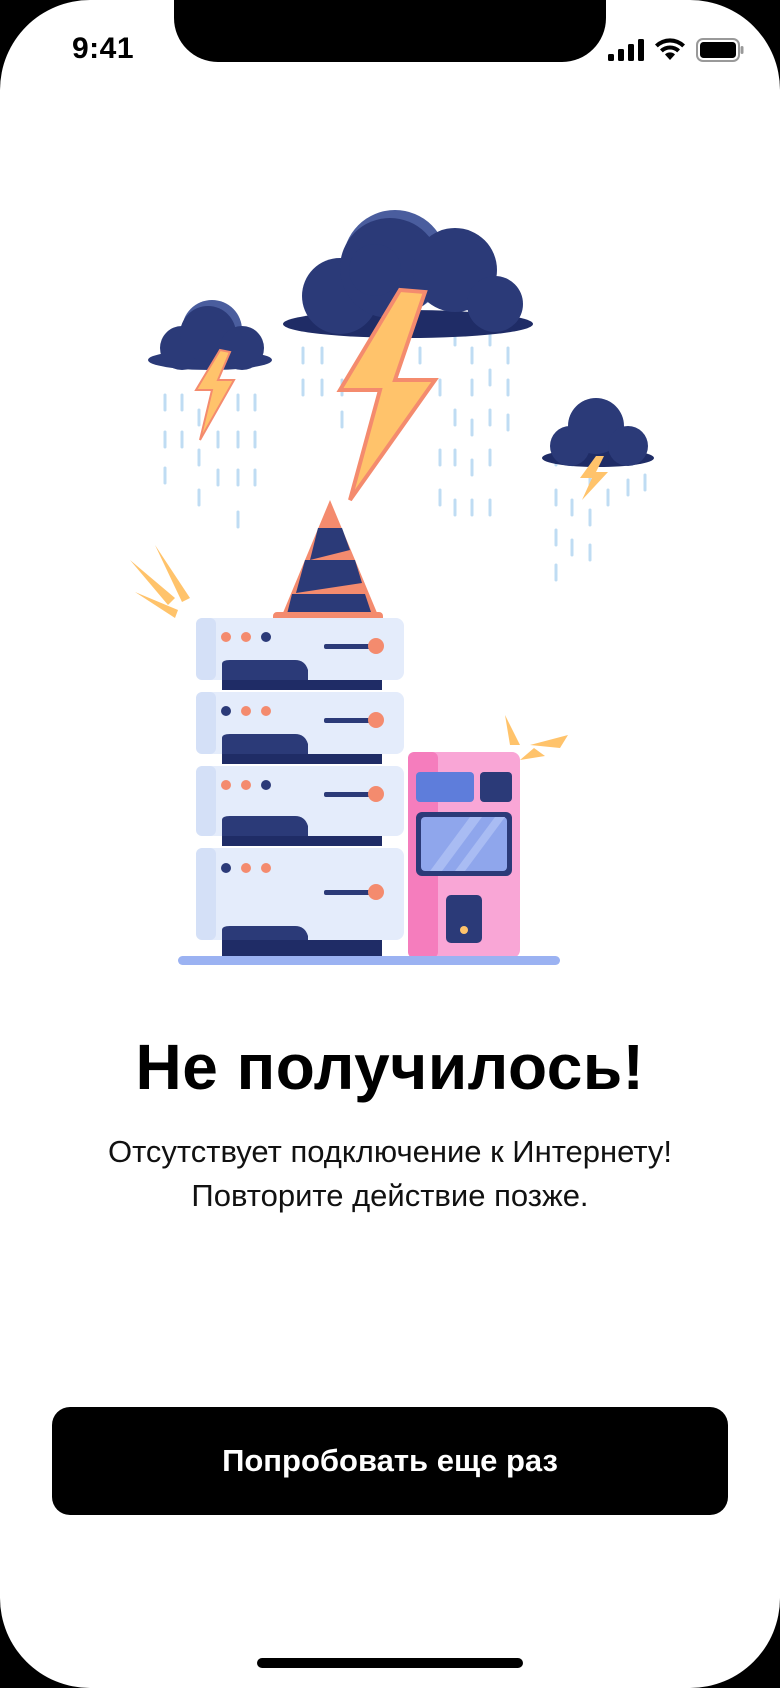  What do you see at coordinates (390, 1151) in the screenshot?
I see `error-message-line-1: Отсутствует подключение к Интернету!` at bounding box center [390, 1151].